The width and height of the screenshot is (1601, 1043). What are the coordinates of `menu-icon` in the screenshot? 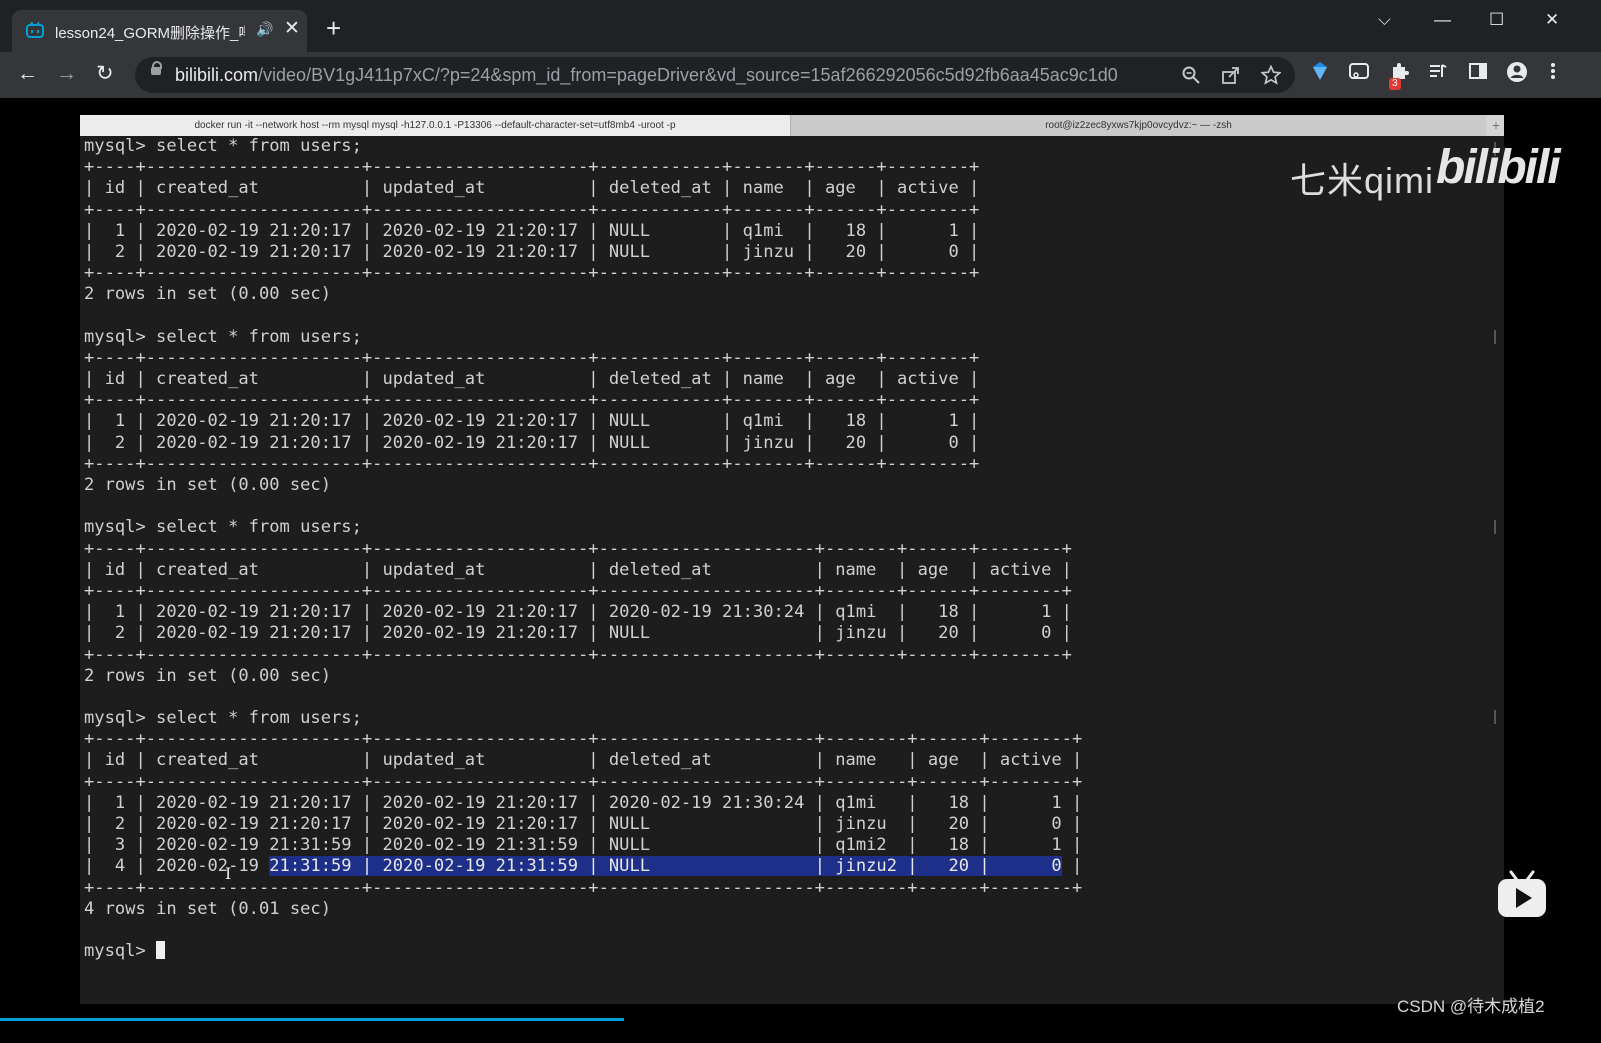 It's located at (1553, 71).